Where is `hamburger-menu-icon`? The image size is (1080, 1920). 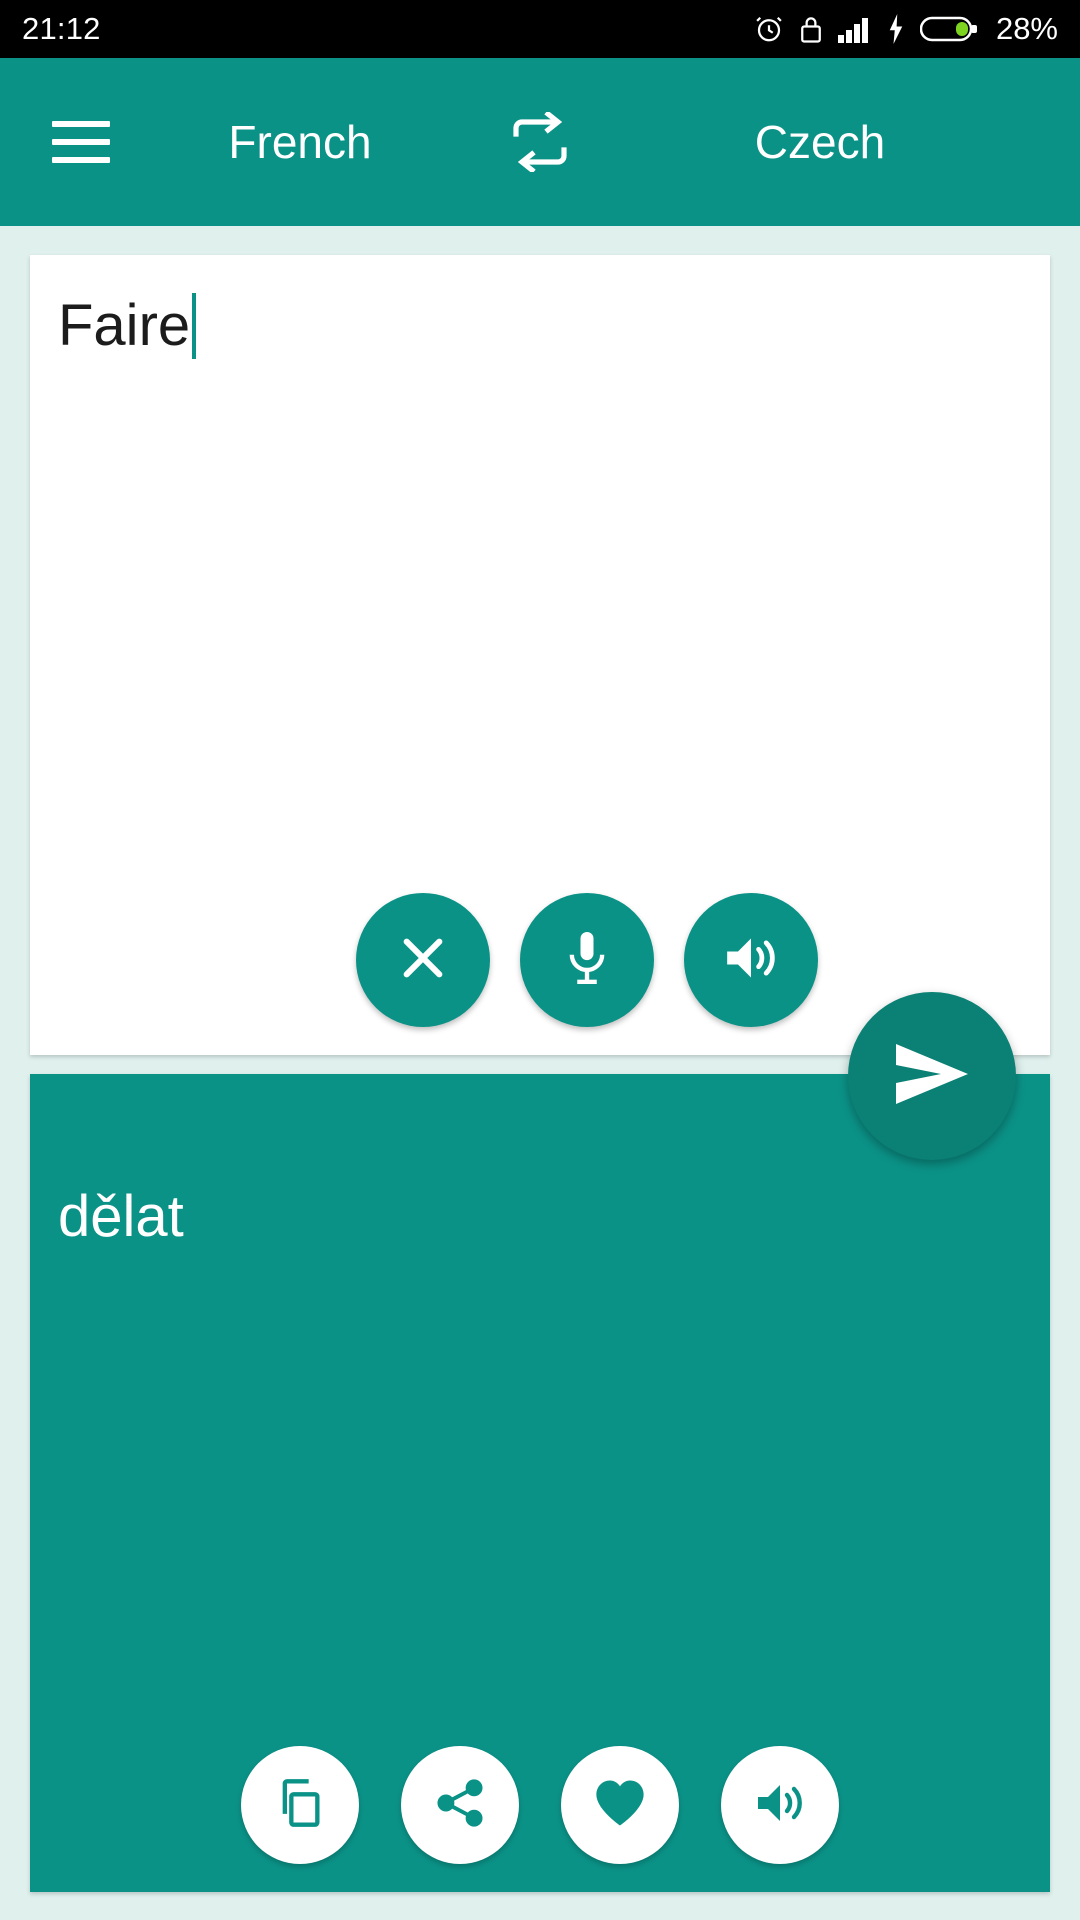 hamburger-menu-icon is located at coordinates (81, 142).